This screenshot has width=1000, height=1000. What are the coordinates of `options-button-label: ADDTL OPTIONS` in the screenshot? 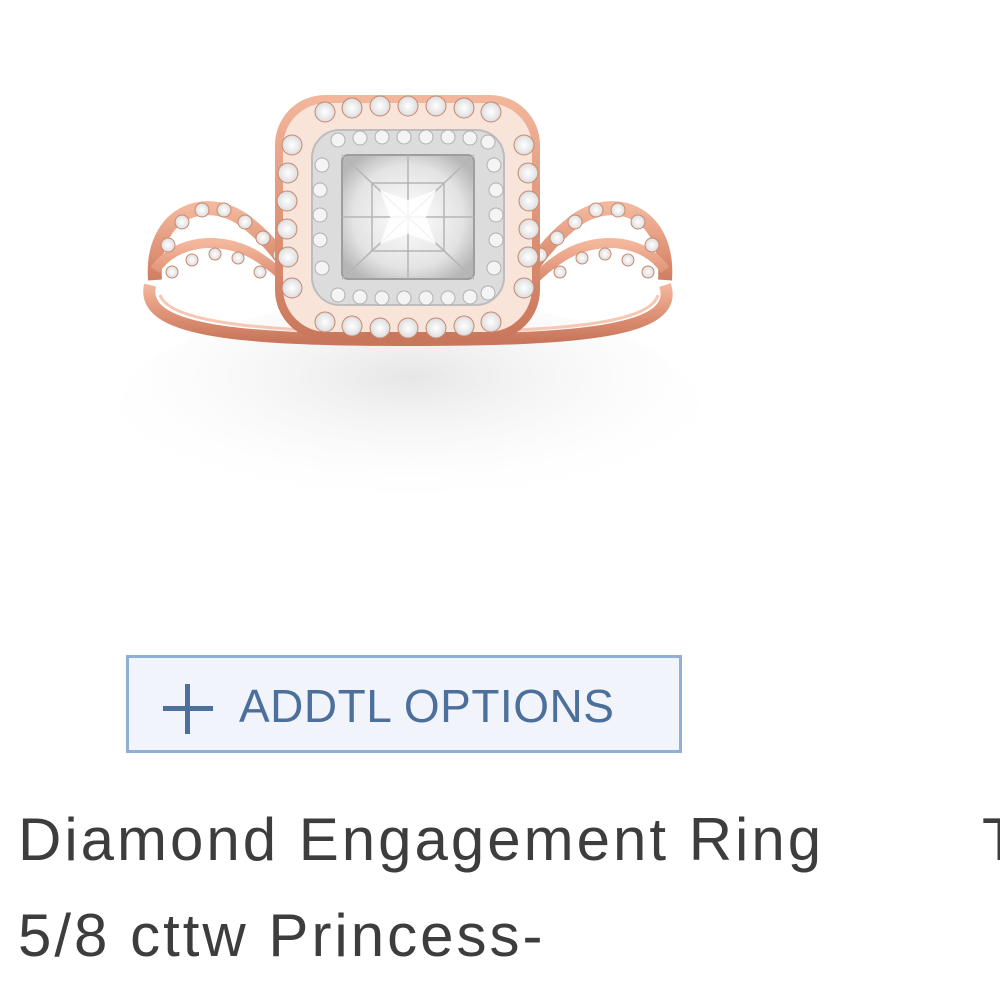 It's located at (427, 706).